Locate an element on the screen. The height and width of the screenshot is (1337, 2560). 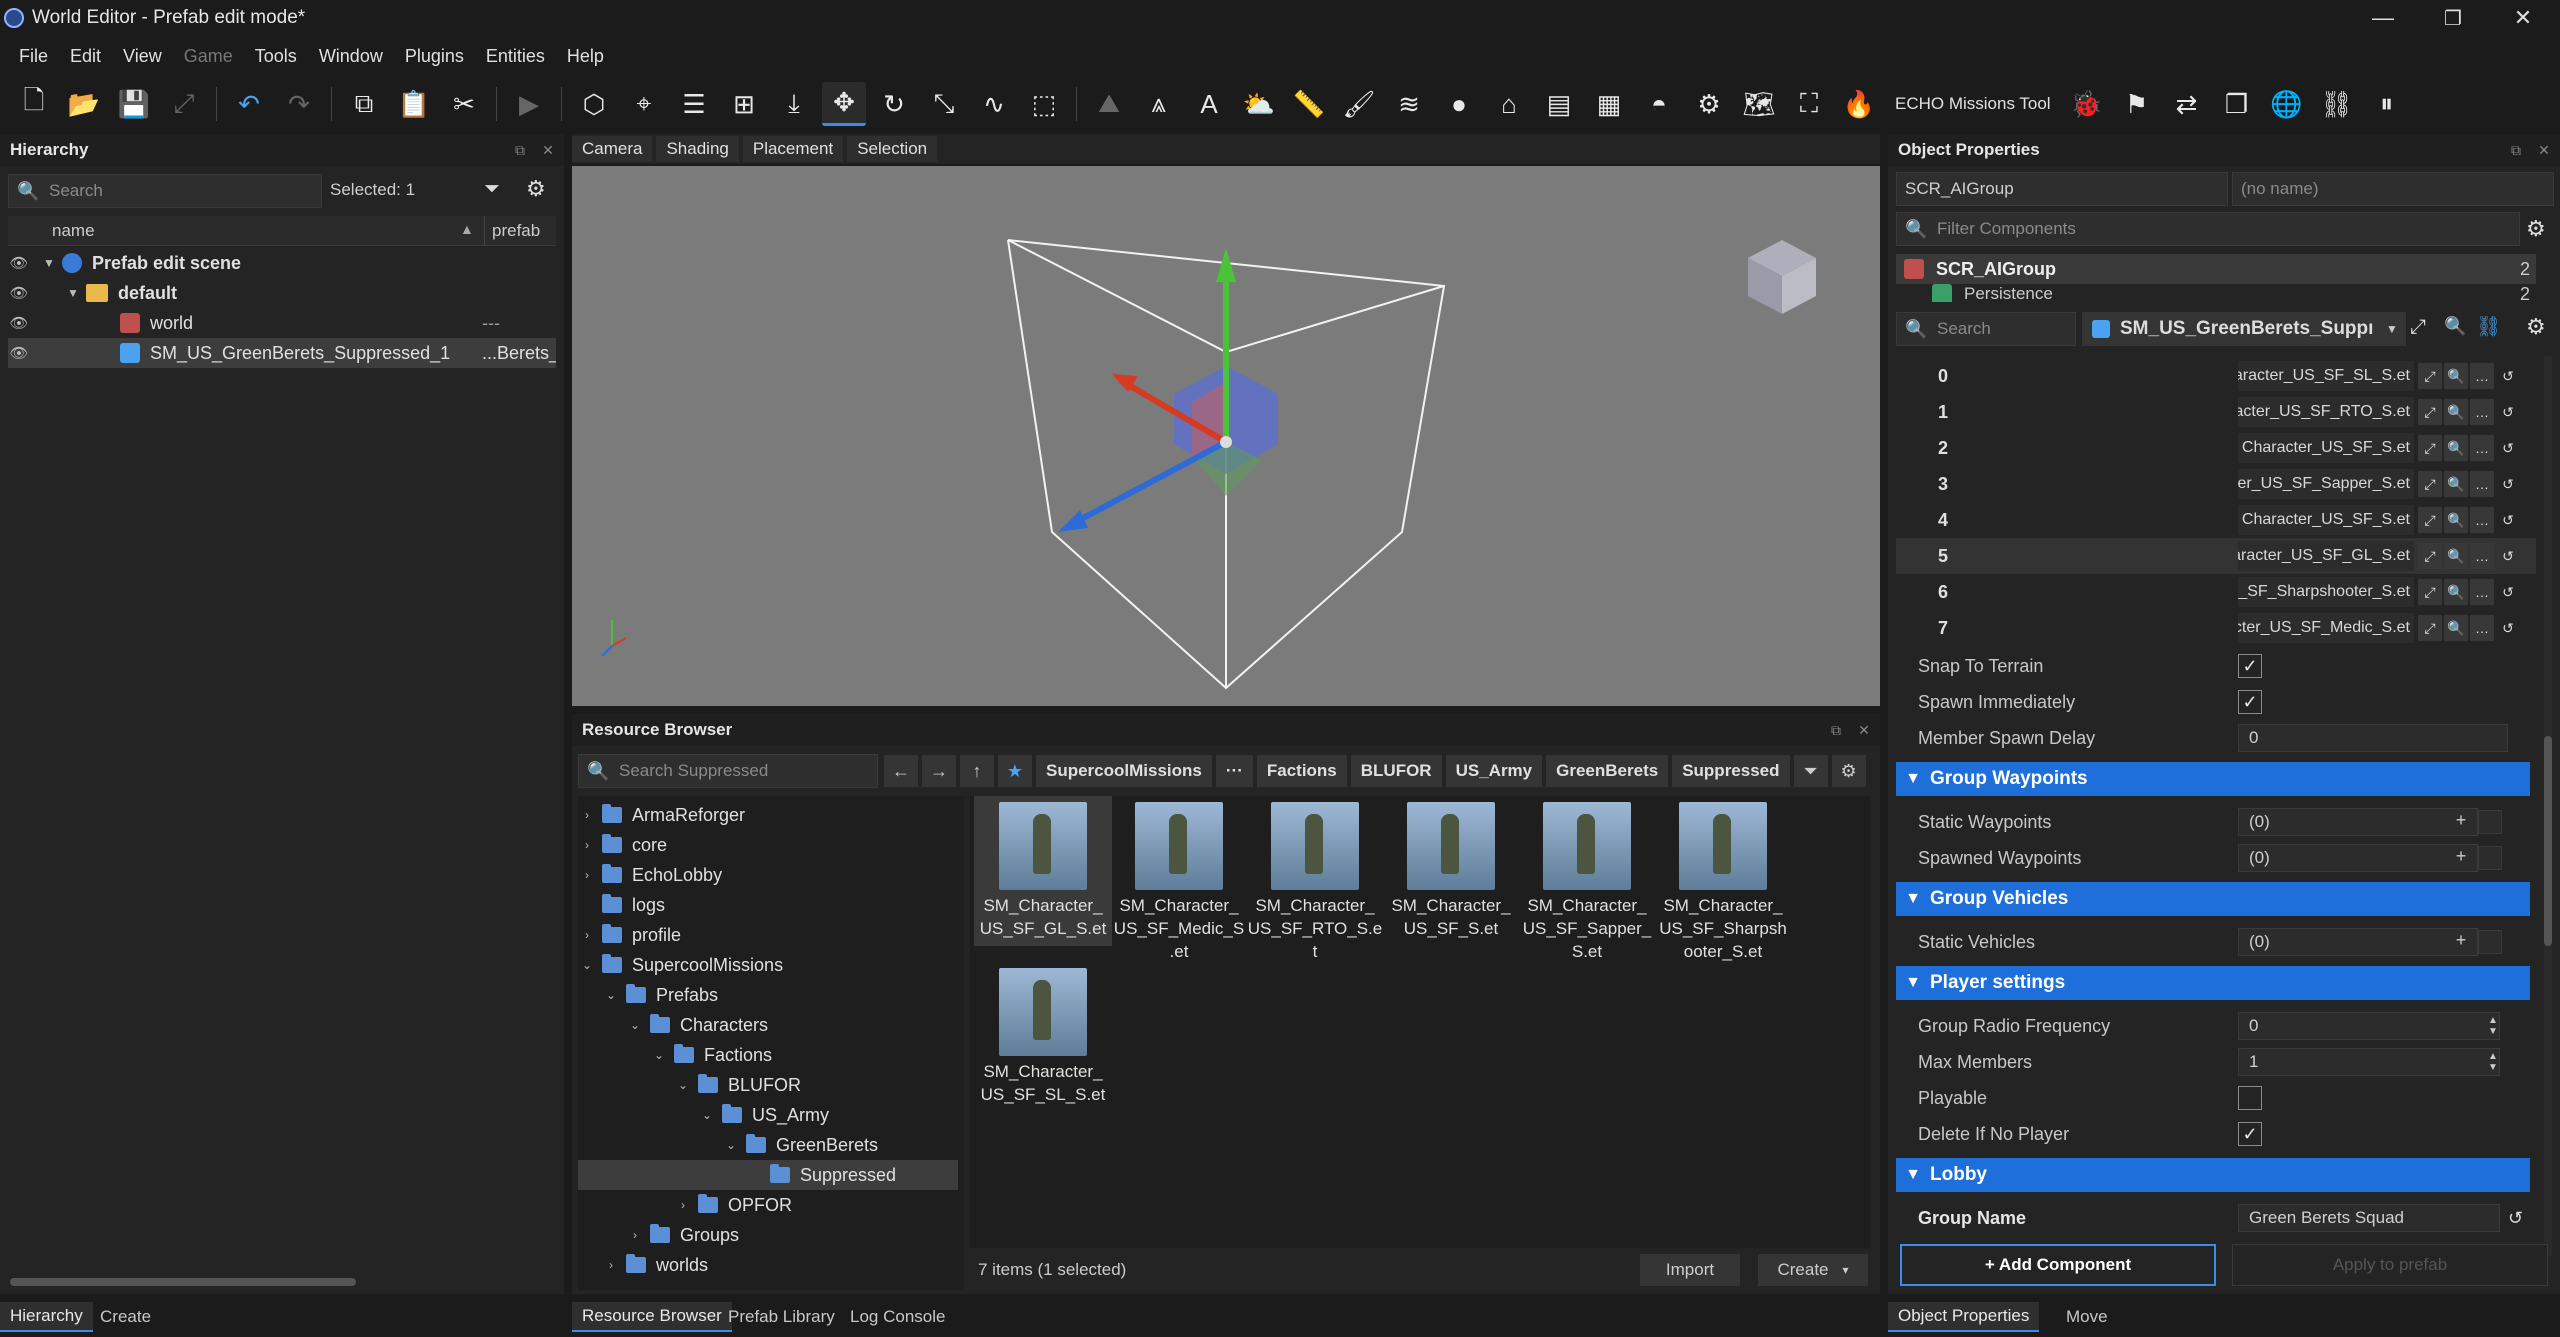
delete-if-no-player-checkbox: ✓ is located at coordinates (2250, 1134).